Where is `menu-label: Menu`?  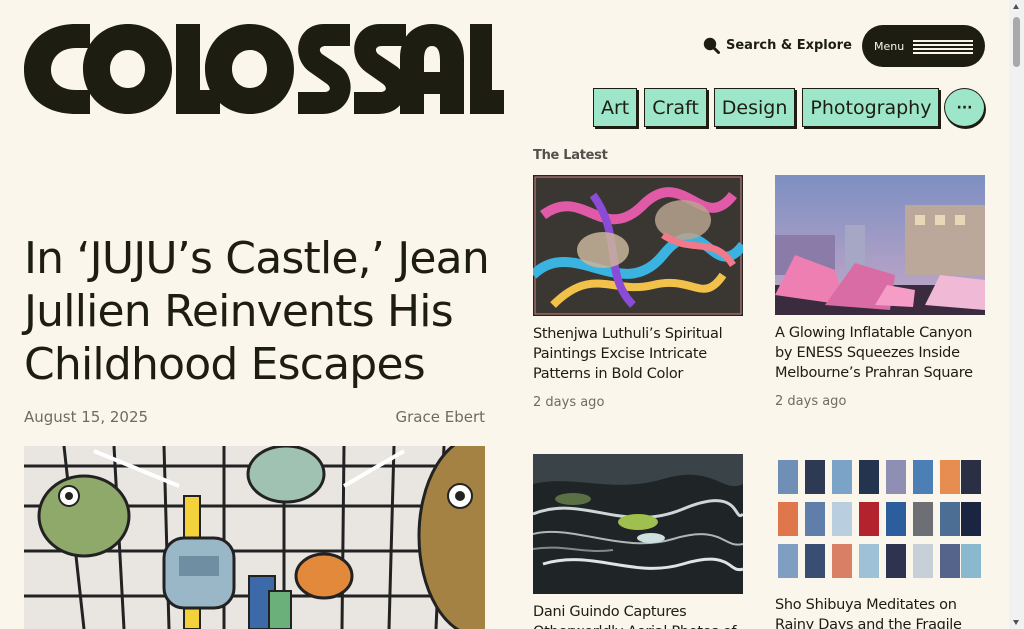
menu-label: Menu is located at coordinates (889, 46).